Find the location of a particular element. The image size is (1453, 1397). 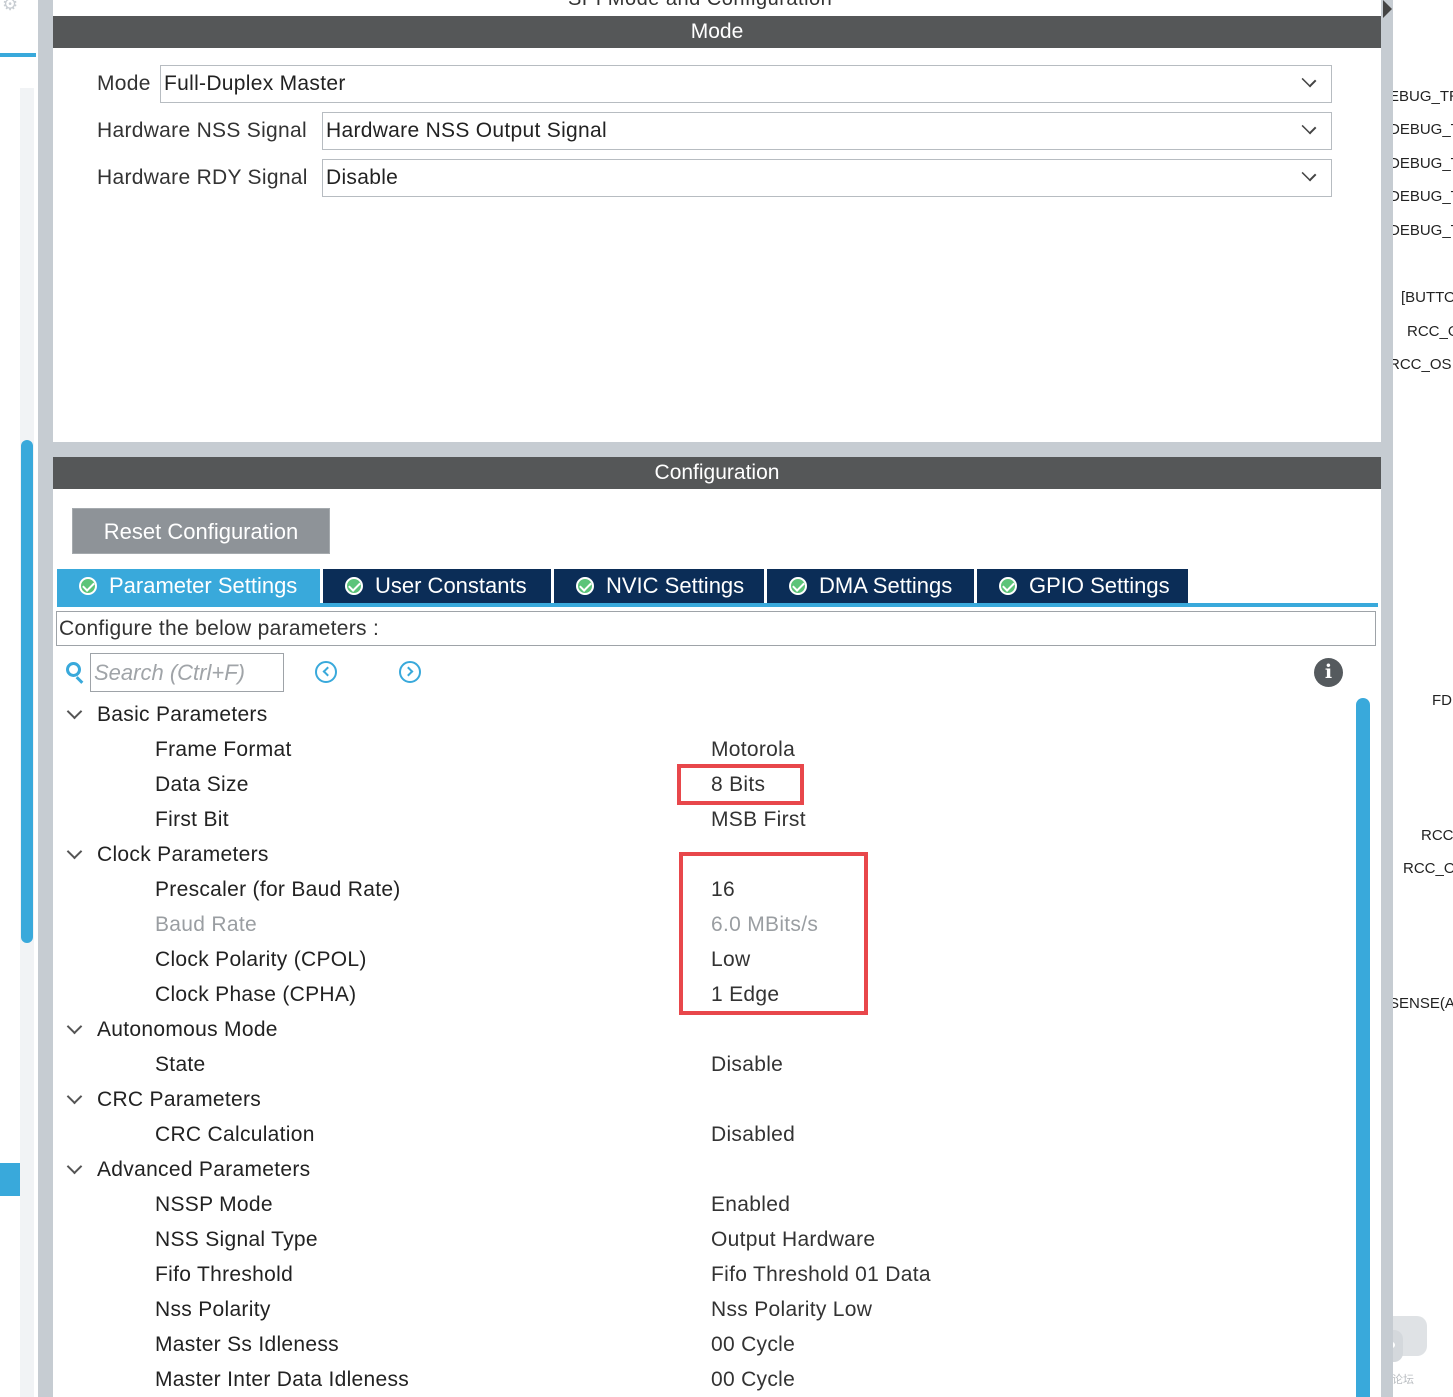

right-panel-label: RCC is located at coordinates (1437, 835).